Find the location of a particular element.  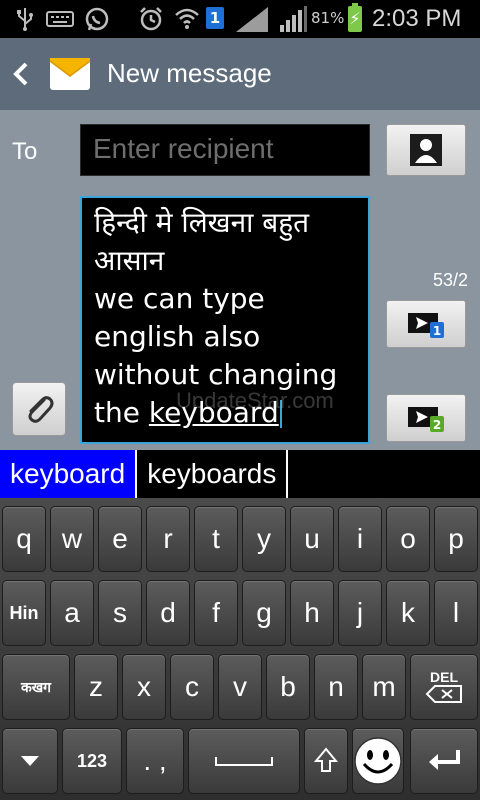

app-header: New message is located at coordinates (240, 74).